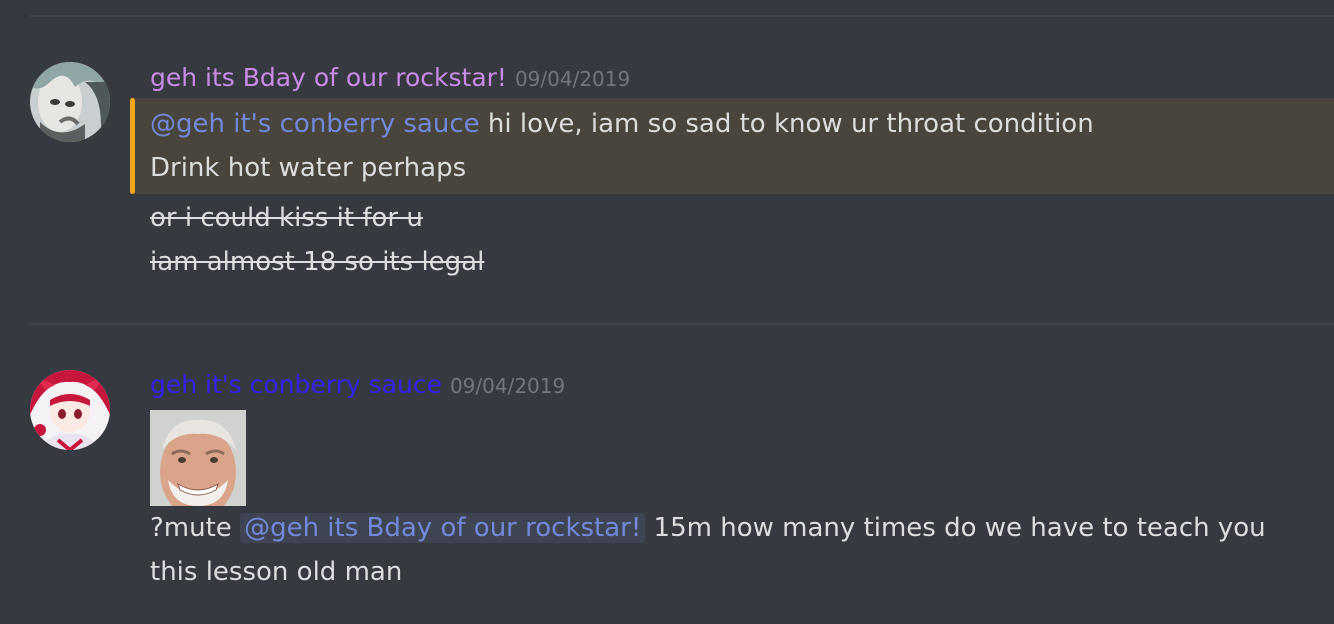  What do you see at coordinates (296, 384) in the screenshot?
I see `username: geh it's conberry sauce` at bounding box center [296, 384].